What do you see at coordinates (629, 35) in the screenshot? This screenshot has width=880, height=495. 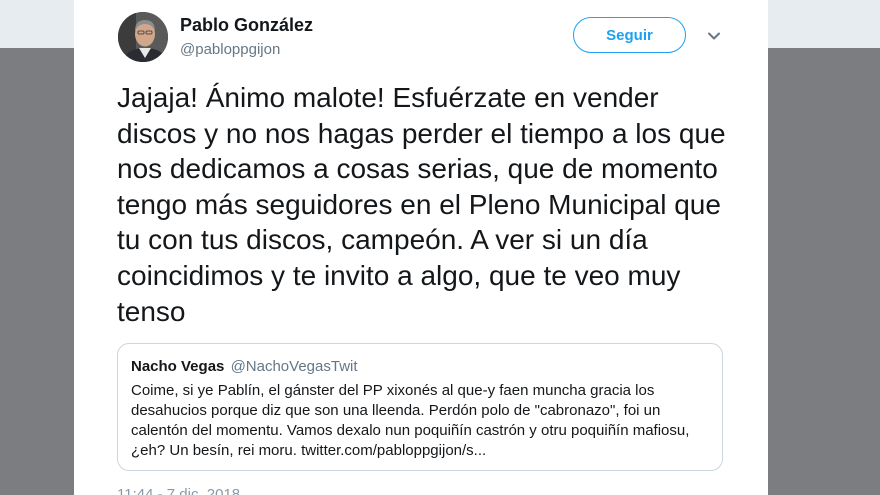 I see `follow-button: Seguir` at bounding box center [629, 35].